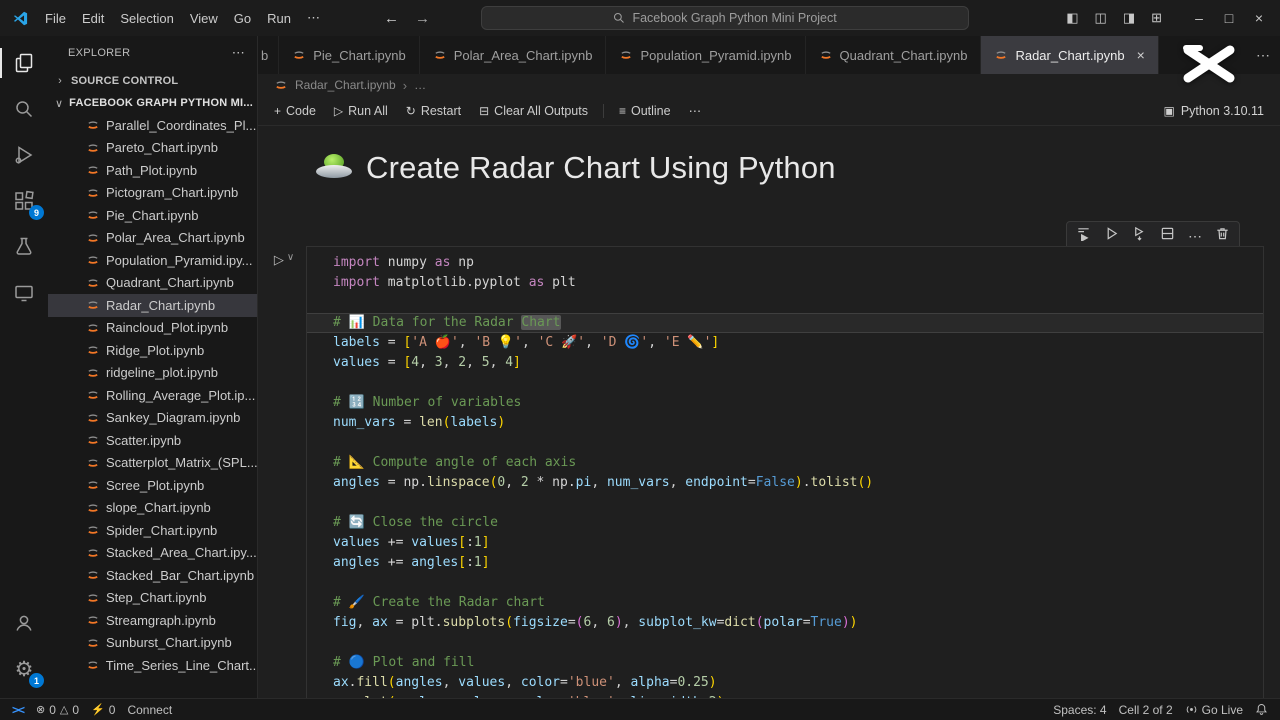 This screenshot has width=1280, height=720. Describe the element at coordinates (1111, 236) in the screenshot. I see `execute-cell-icon` at that location.